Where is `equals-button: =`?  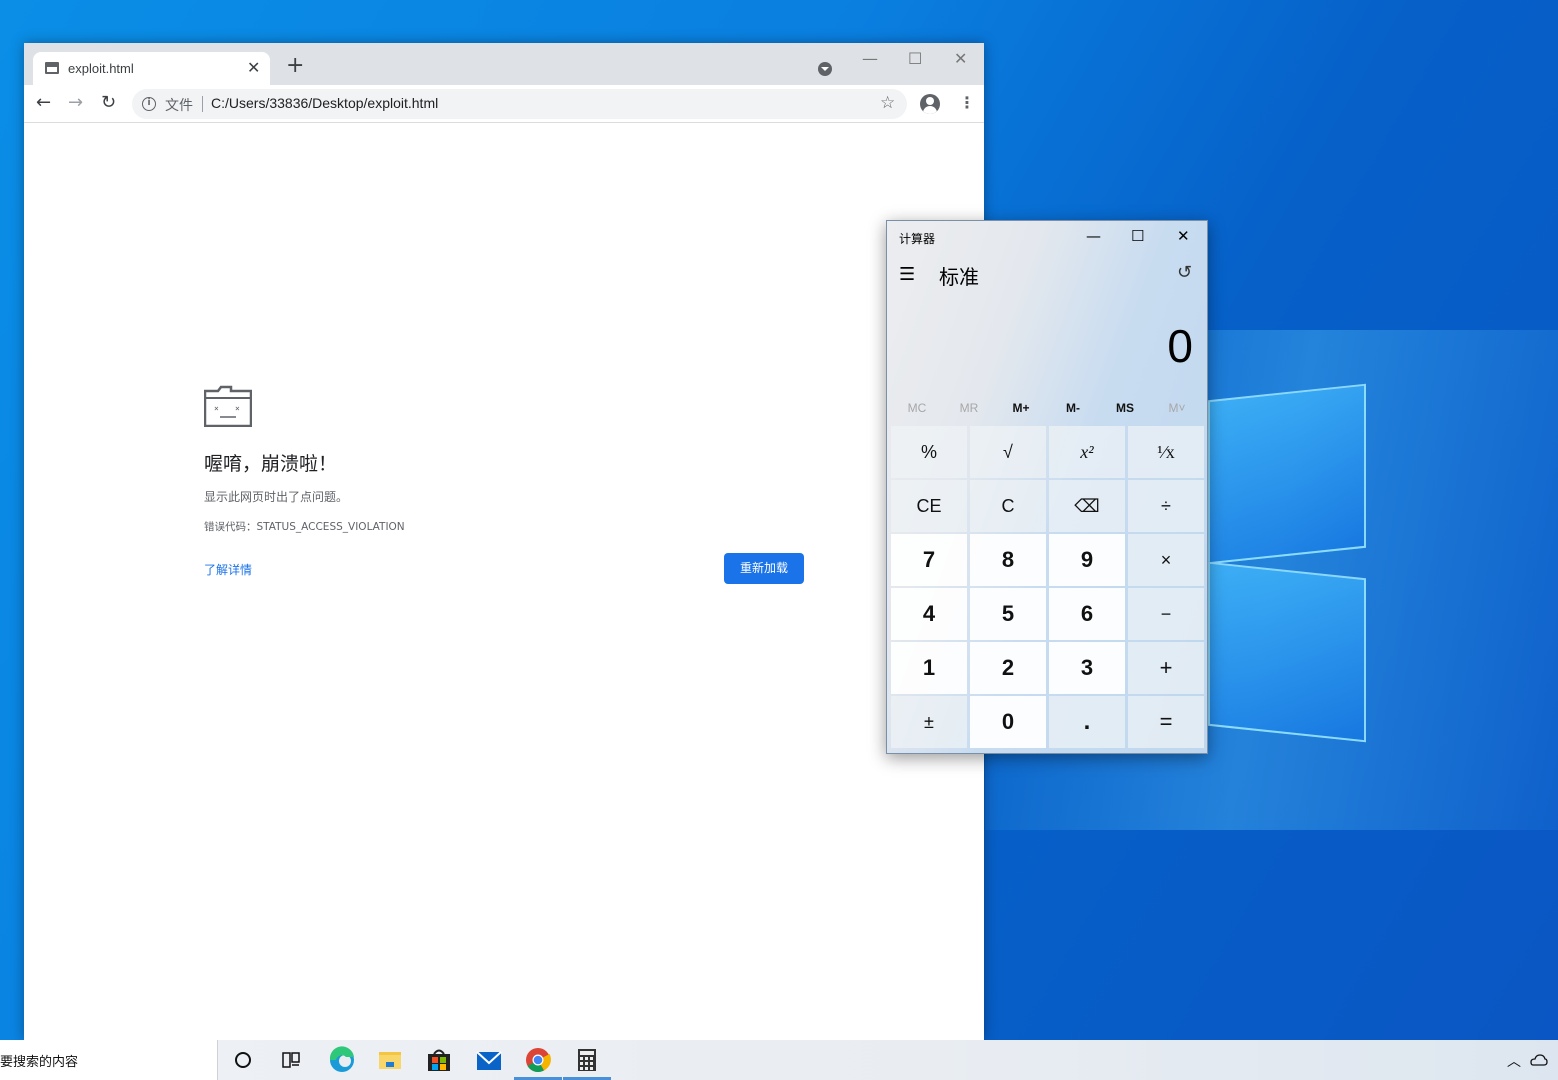 equals-button: = is located at coordinates (1166, 722).